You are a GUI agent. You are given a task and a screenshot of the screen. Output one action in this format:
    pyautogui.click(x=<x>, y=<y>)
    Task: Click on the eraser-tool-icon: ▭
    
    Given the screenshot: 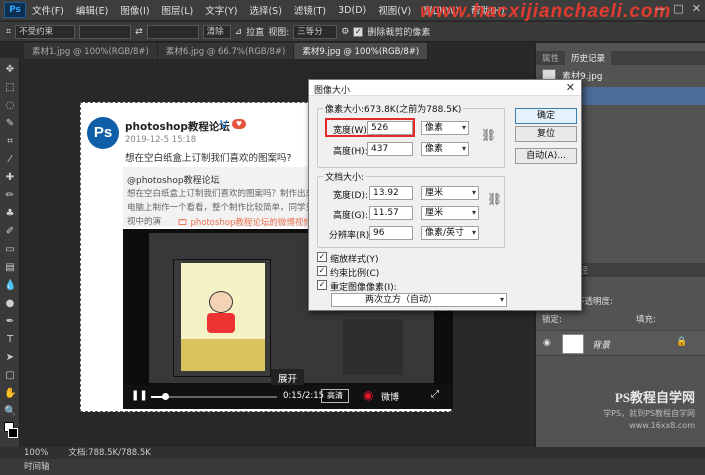 What is the action you would take?
    pyautogui.click(x=10, y=250)
    